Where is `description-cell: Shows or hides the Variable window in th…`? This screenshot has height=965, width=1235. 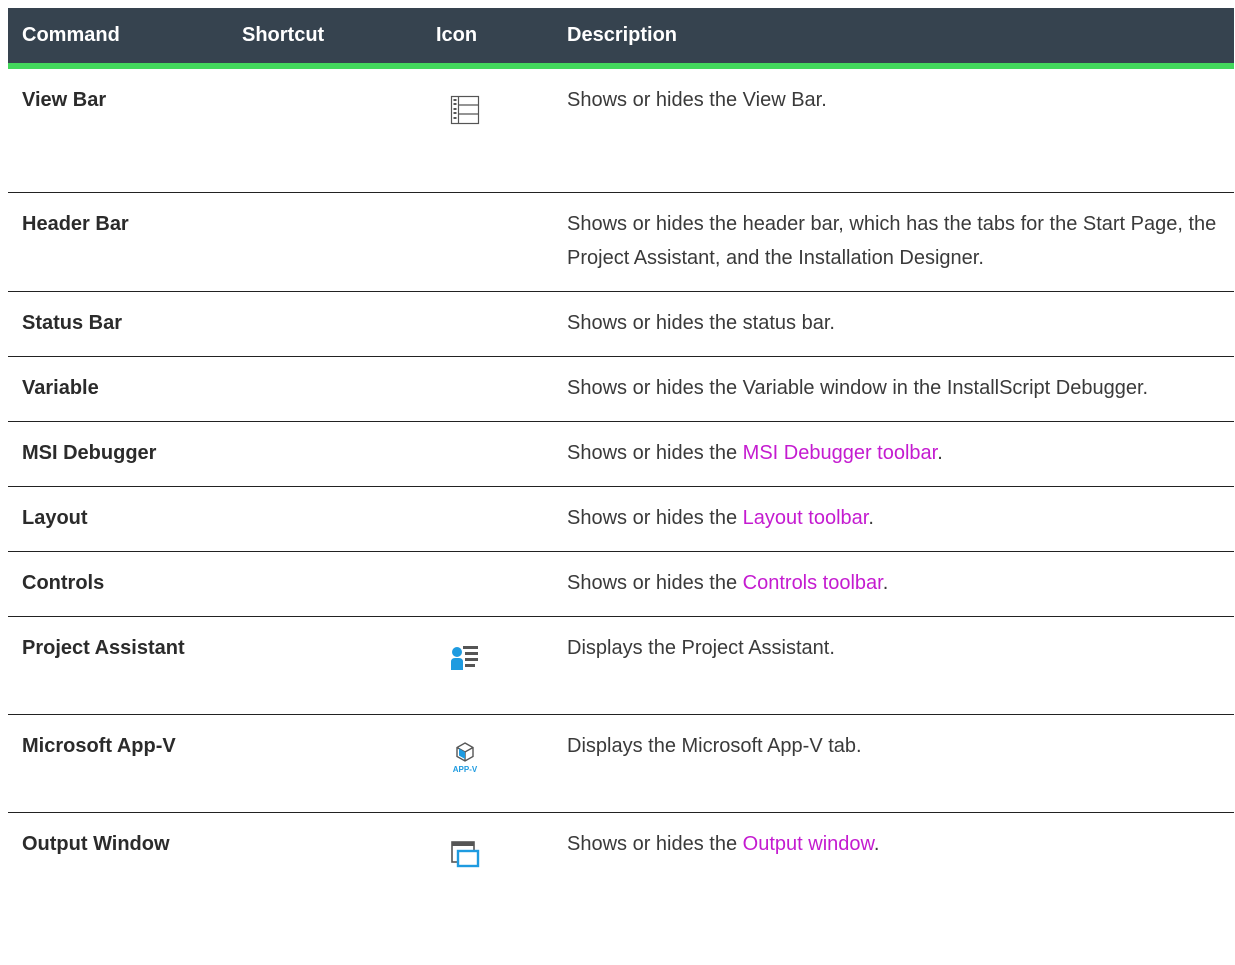
description-cell: Shows or hides the Variable window in th… is located at coordinates (893, 389).